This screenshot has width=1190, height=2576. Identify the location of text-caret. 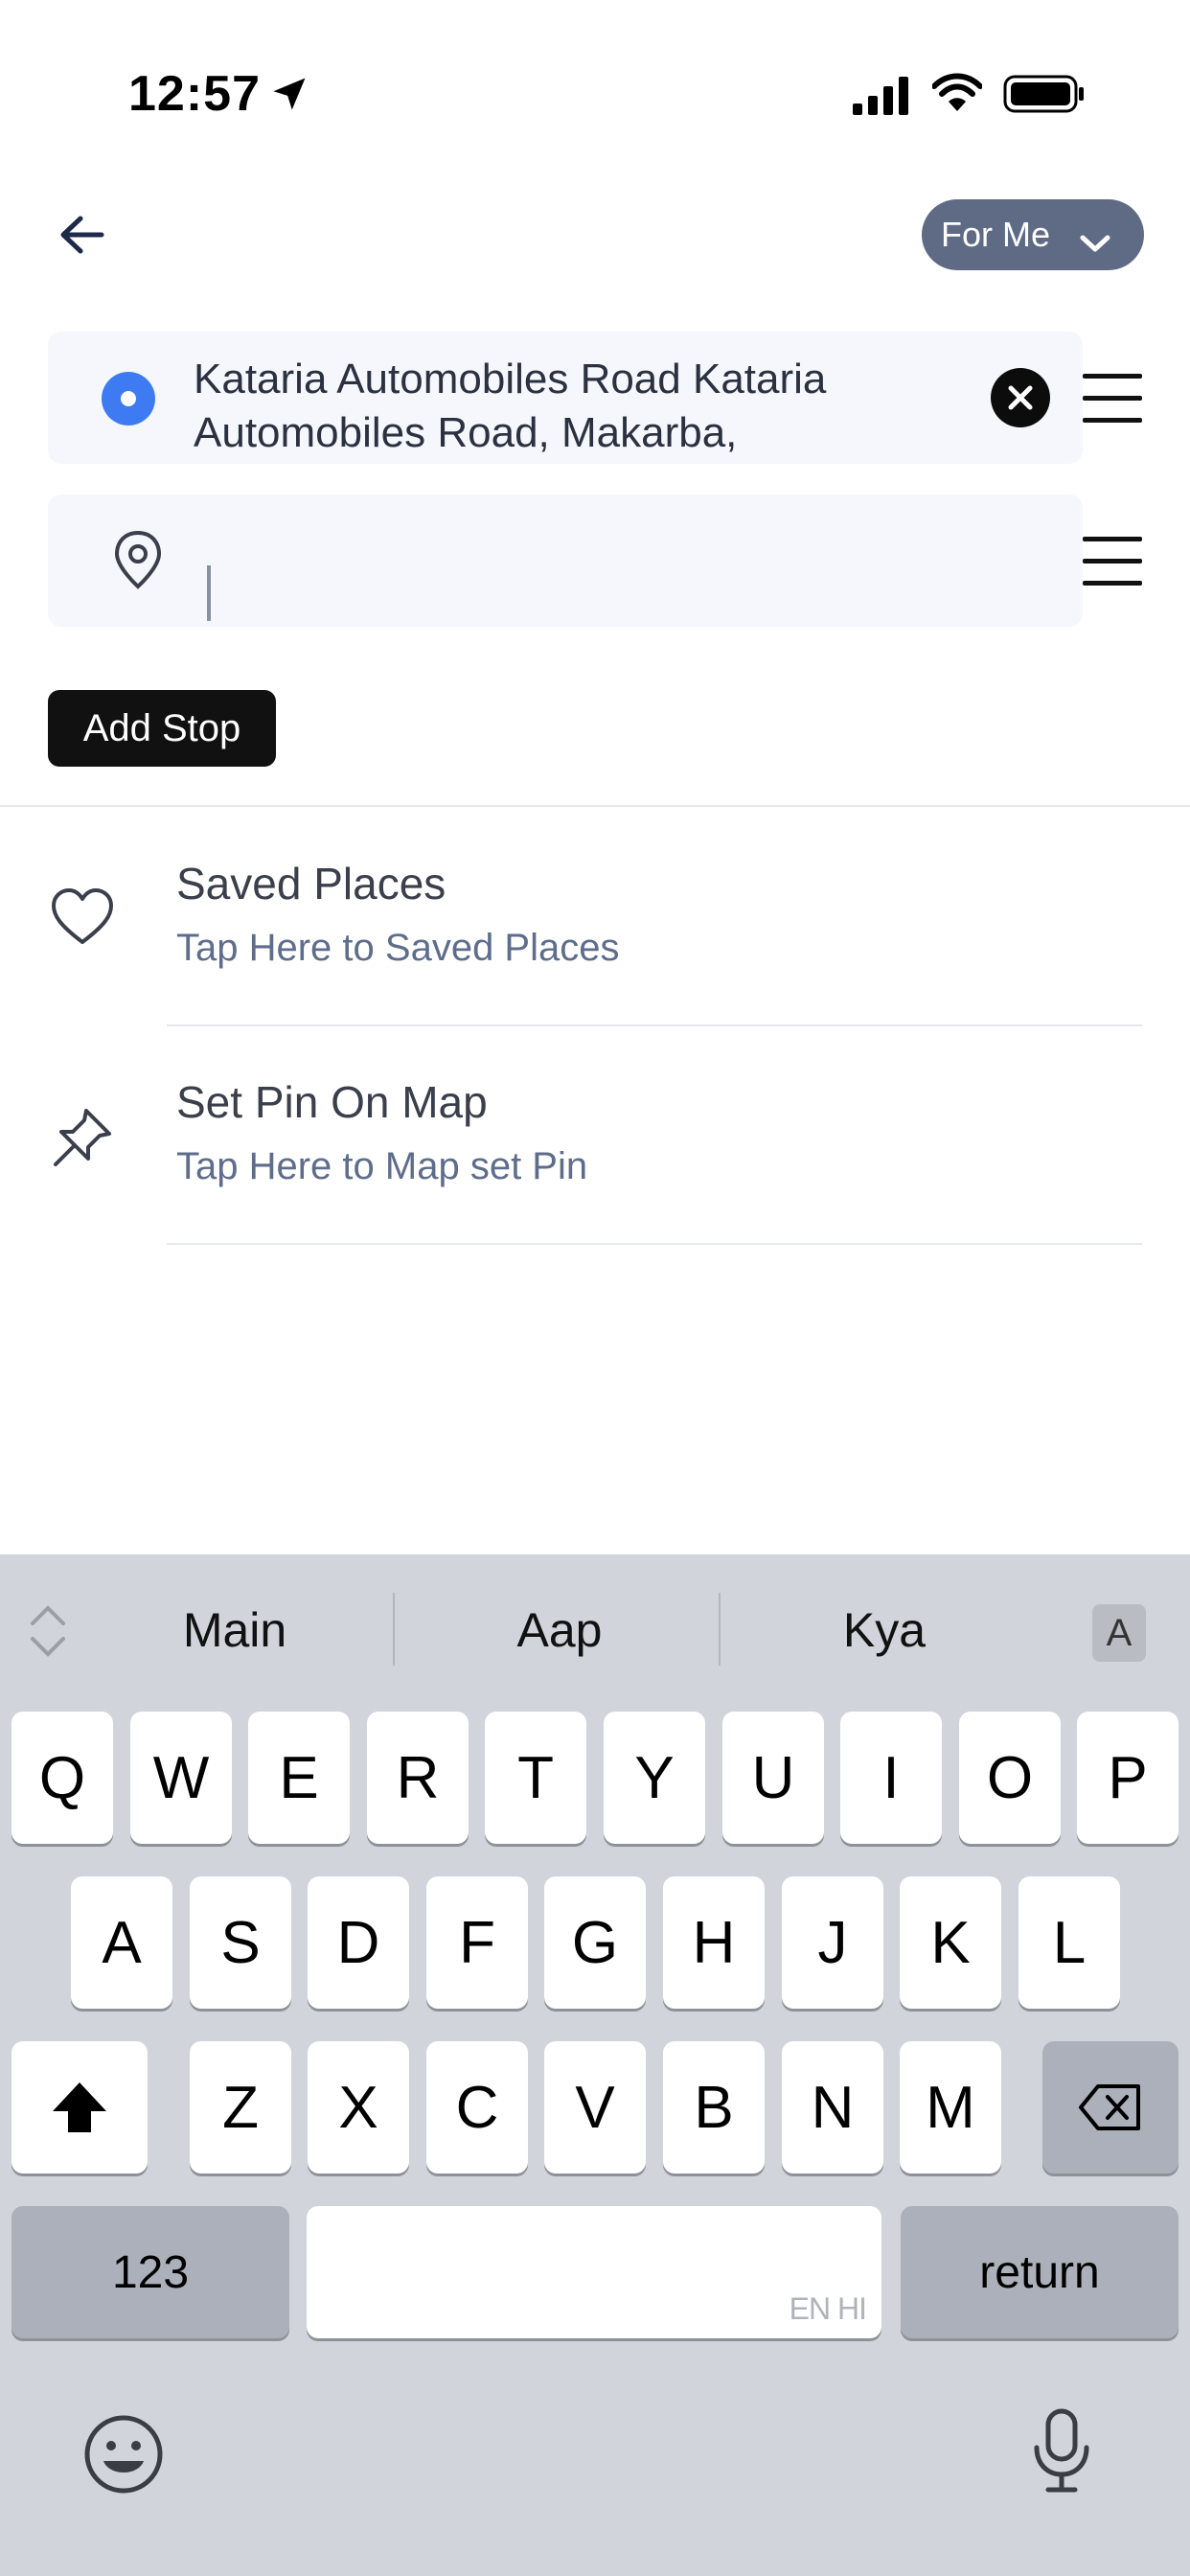
(209, 593).